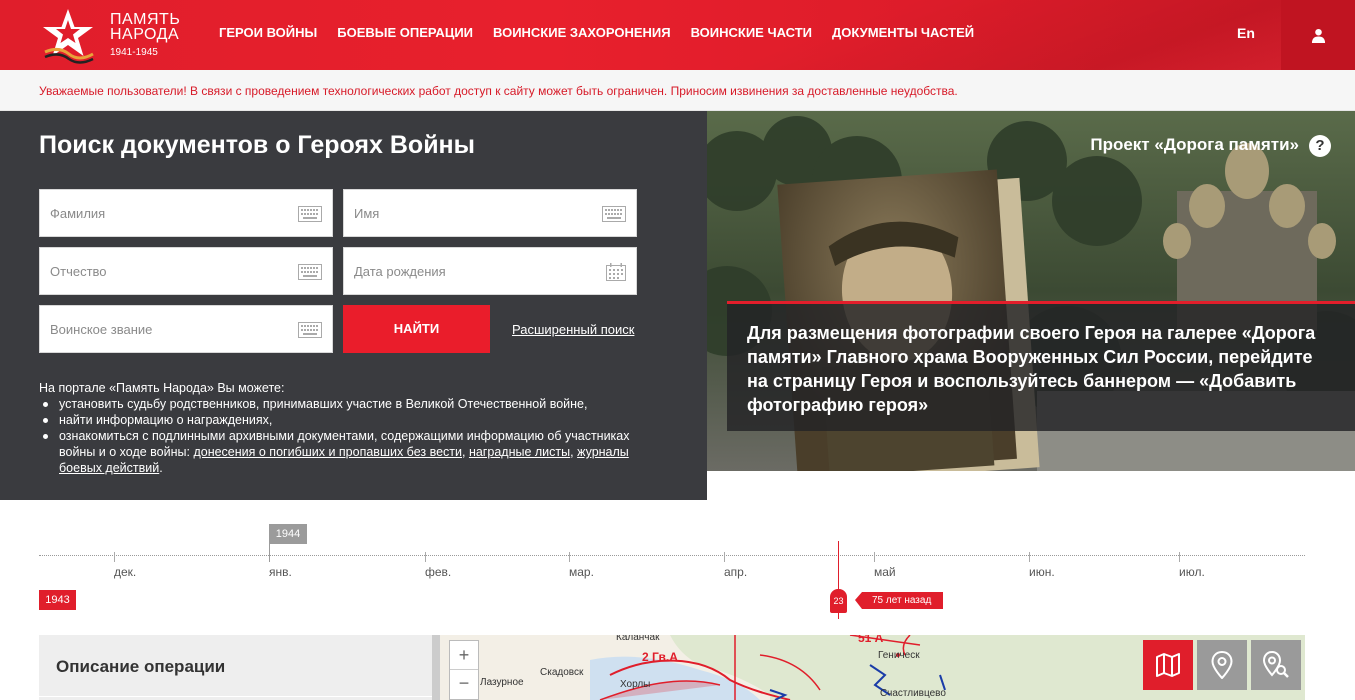 The height and width of the screenshot is (700, 1355). I want to click on location-button, so click(1222, 665).